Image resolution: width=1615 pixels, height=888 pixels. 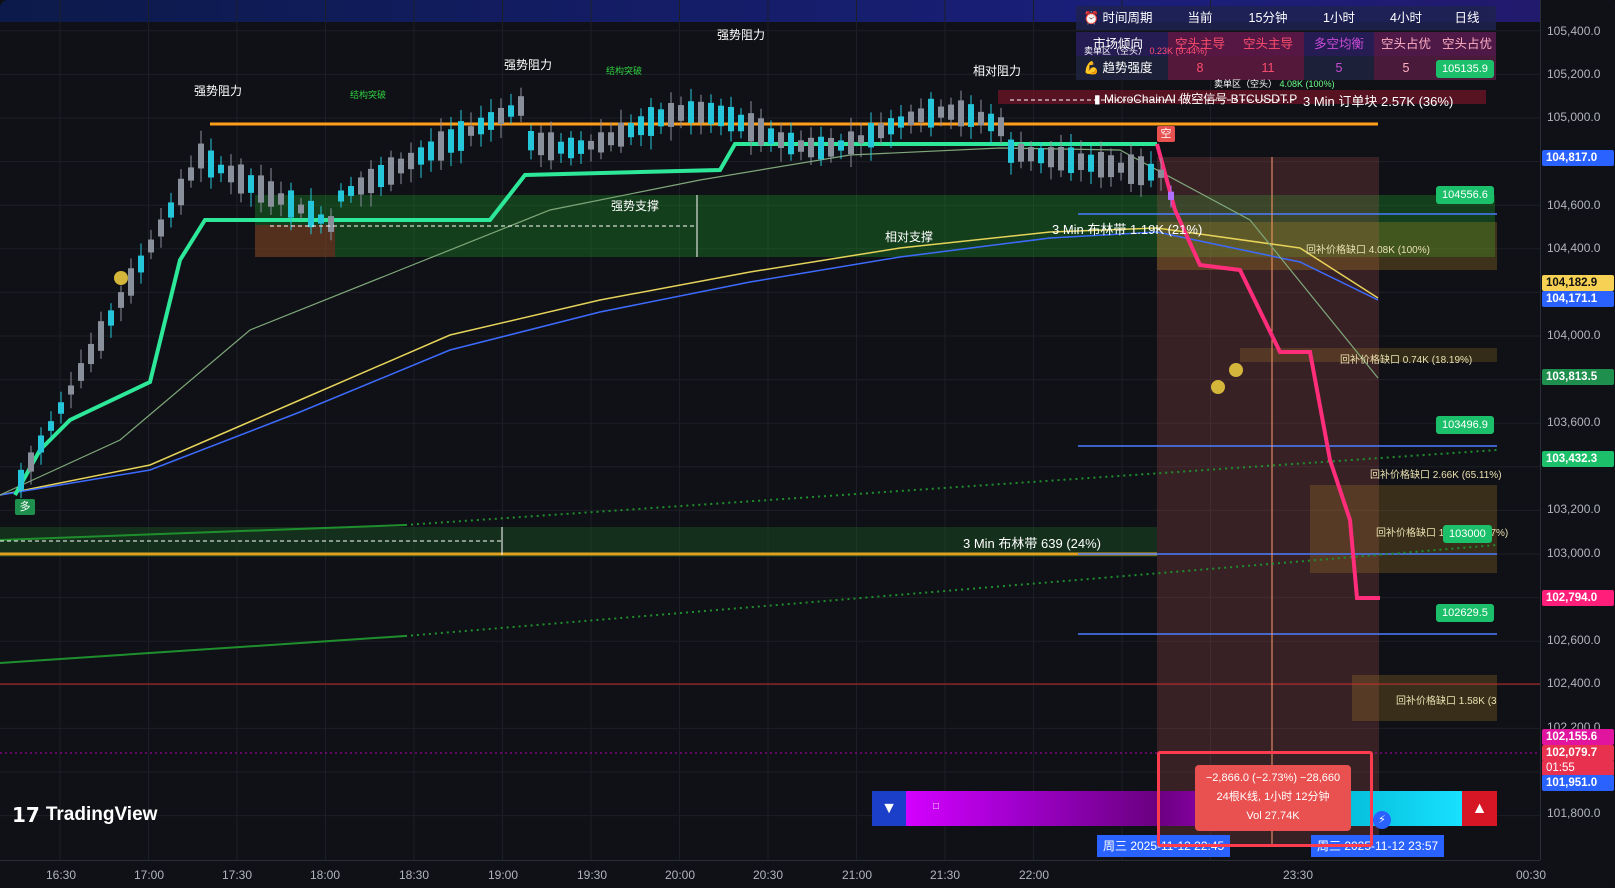 What do you see at coordinates (528, 65) in the screenshot?
I see `label-strong-resistance-2: 强势阻力` at bounding box center [528, 65].